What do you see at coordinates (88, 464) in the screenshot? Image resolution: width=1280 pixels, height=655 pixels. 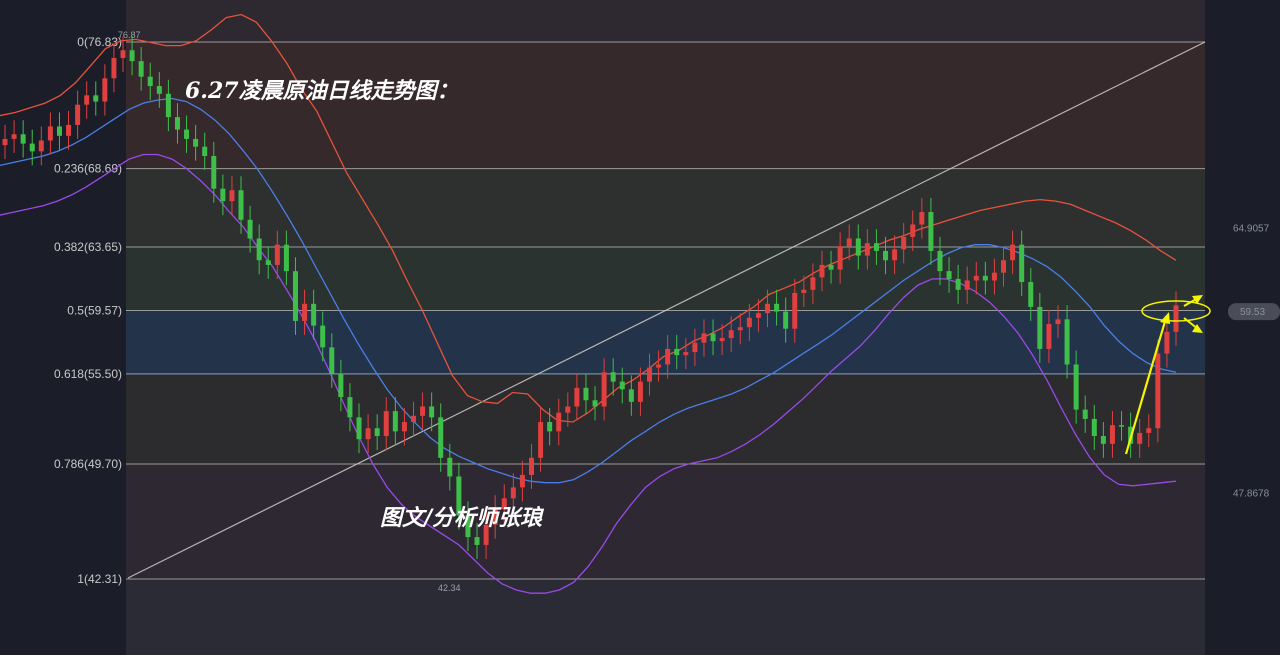 I see `fib-label: 0.786(49.70)` at bounding box center [88, 464].